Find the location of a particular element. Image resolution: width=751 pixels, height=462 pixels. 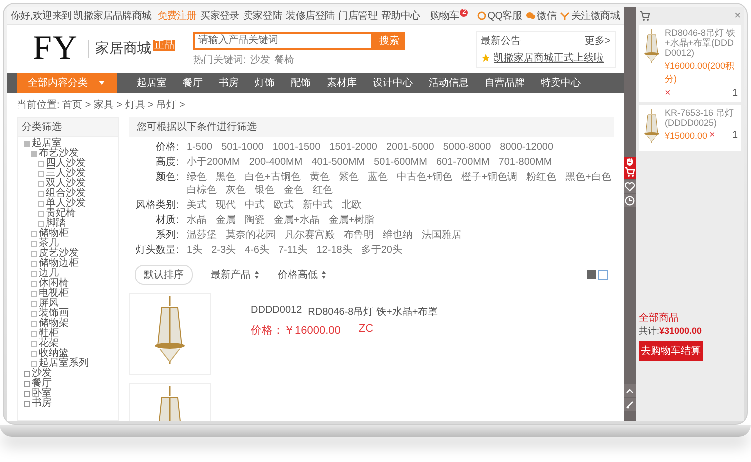

nav-link: 书房 is located at coordinates (229, 83).